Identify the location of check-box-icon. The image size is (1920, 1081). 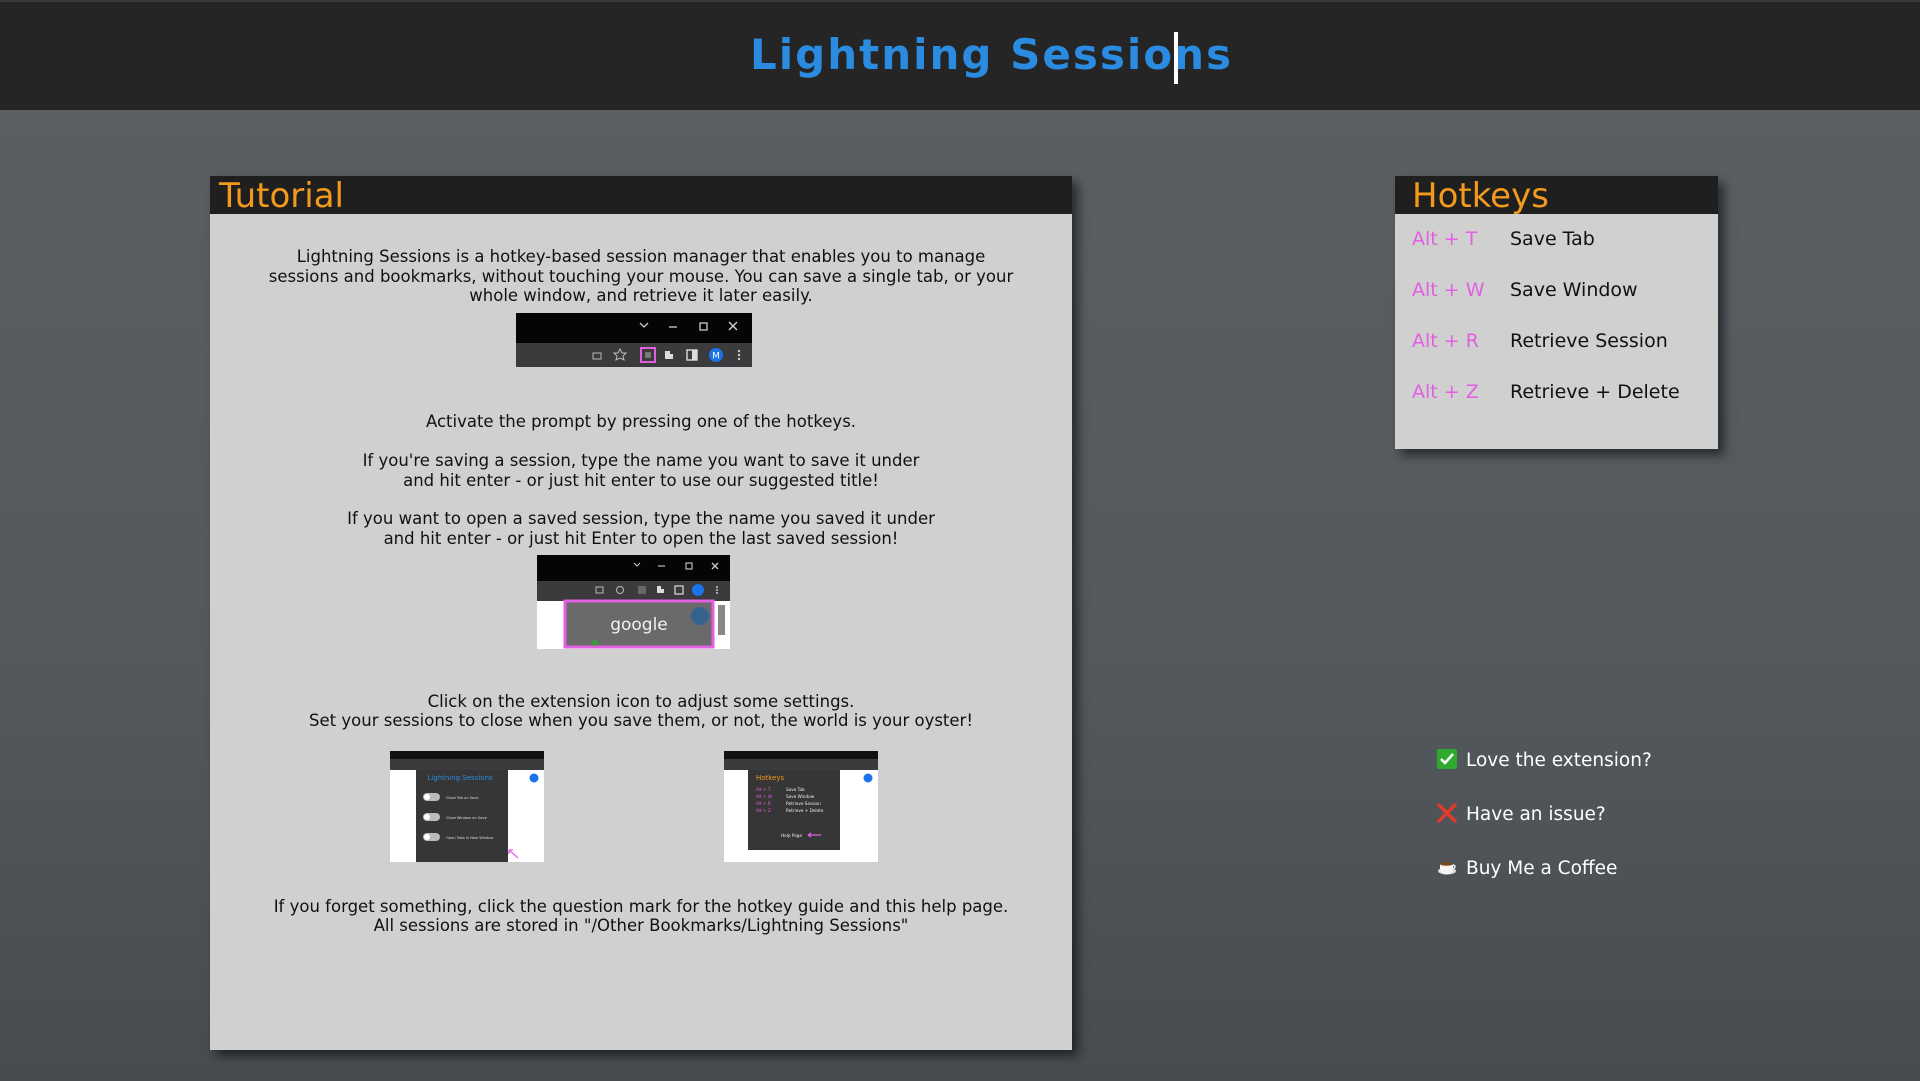
(1447, 759).